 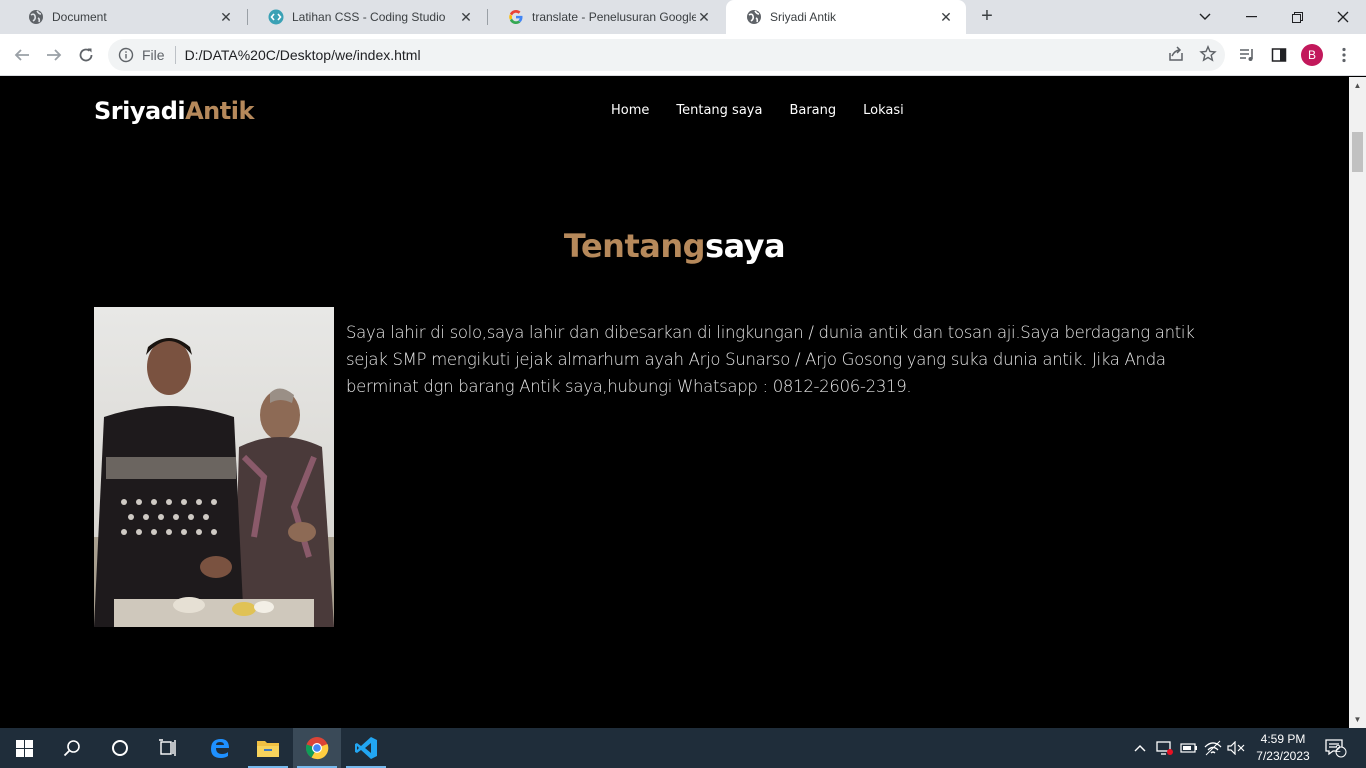 I want to click on start-button, so click(x=24, y=748).